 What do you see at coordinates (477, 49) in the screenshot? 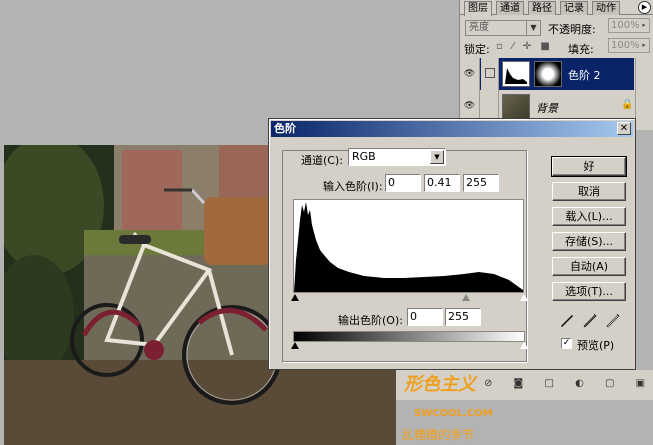
I see `lock-label: 锁定:` at bounding box center [477, 49].